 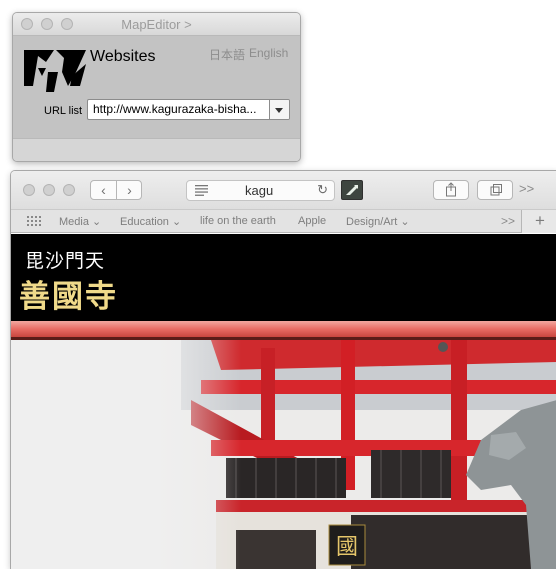 What do you see at coordinates (283, 329) in the screenshot?
I see `header-band` at bounding box center [283, 329].